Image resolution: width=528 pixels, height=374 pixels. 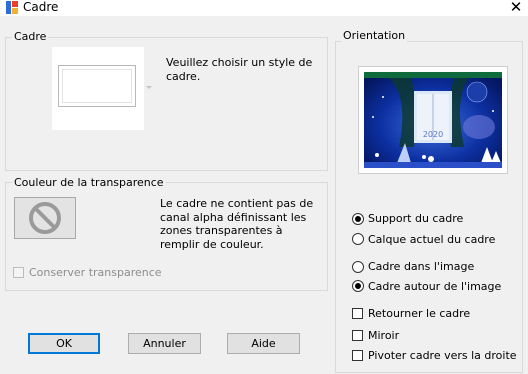 What do you see at coordinates (358, 219) in the screenshot?
I see `radio-support-du-cadre` at bounding box center [358, 219].